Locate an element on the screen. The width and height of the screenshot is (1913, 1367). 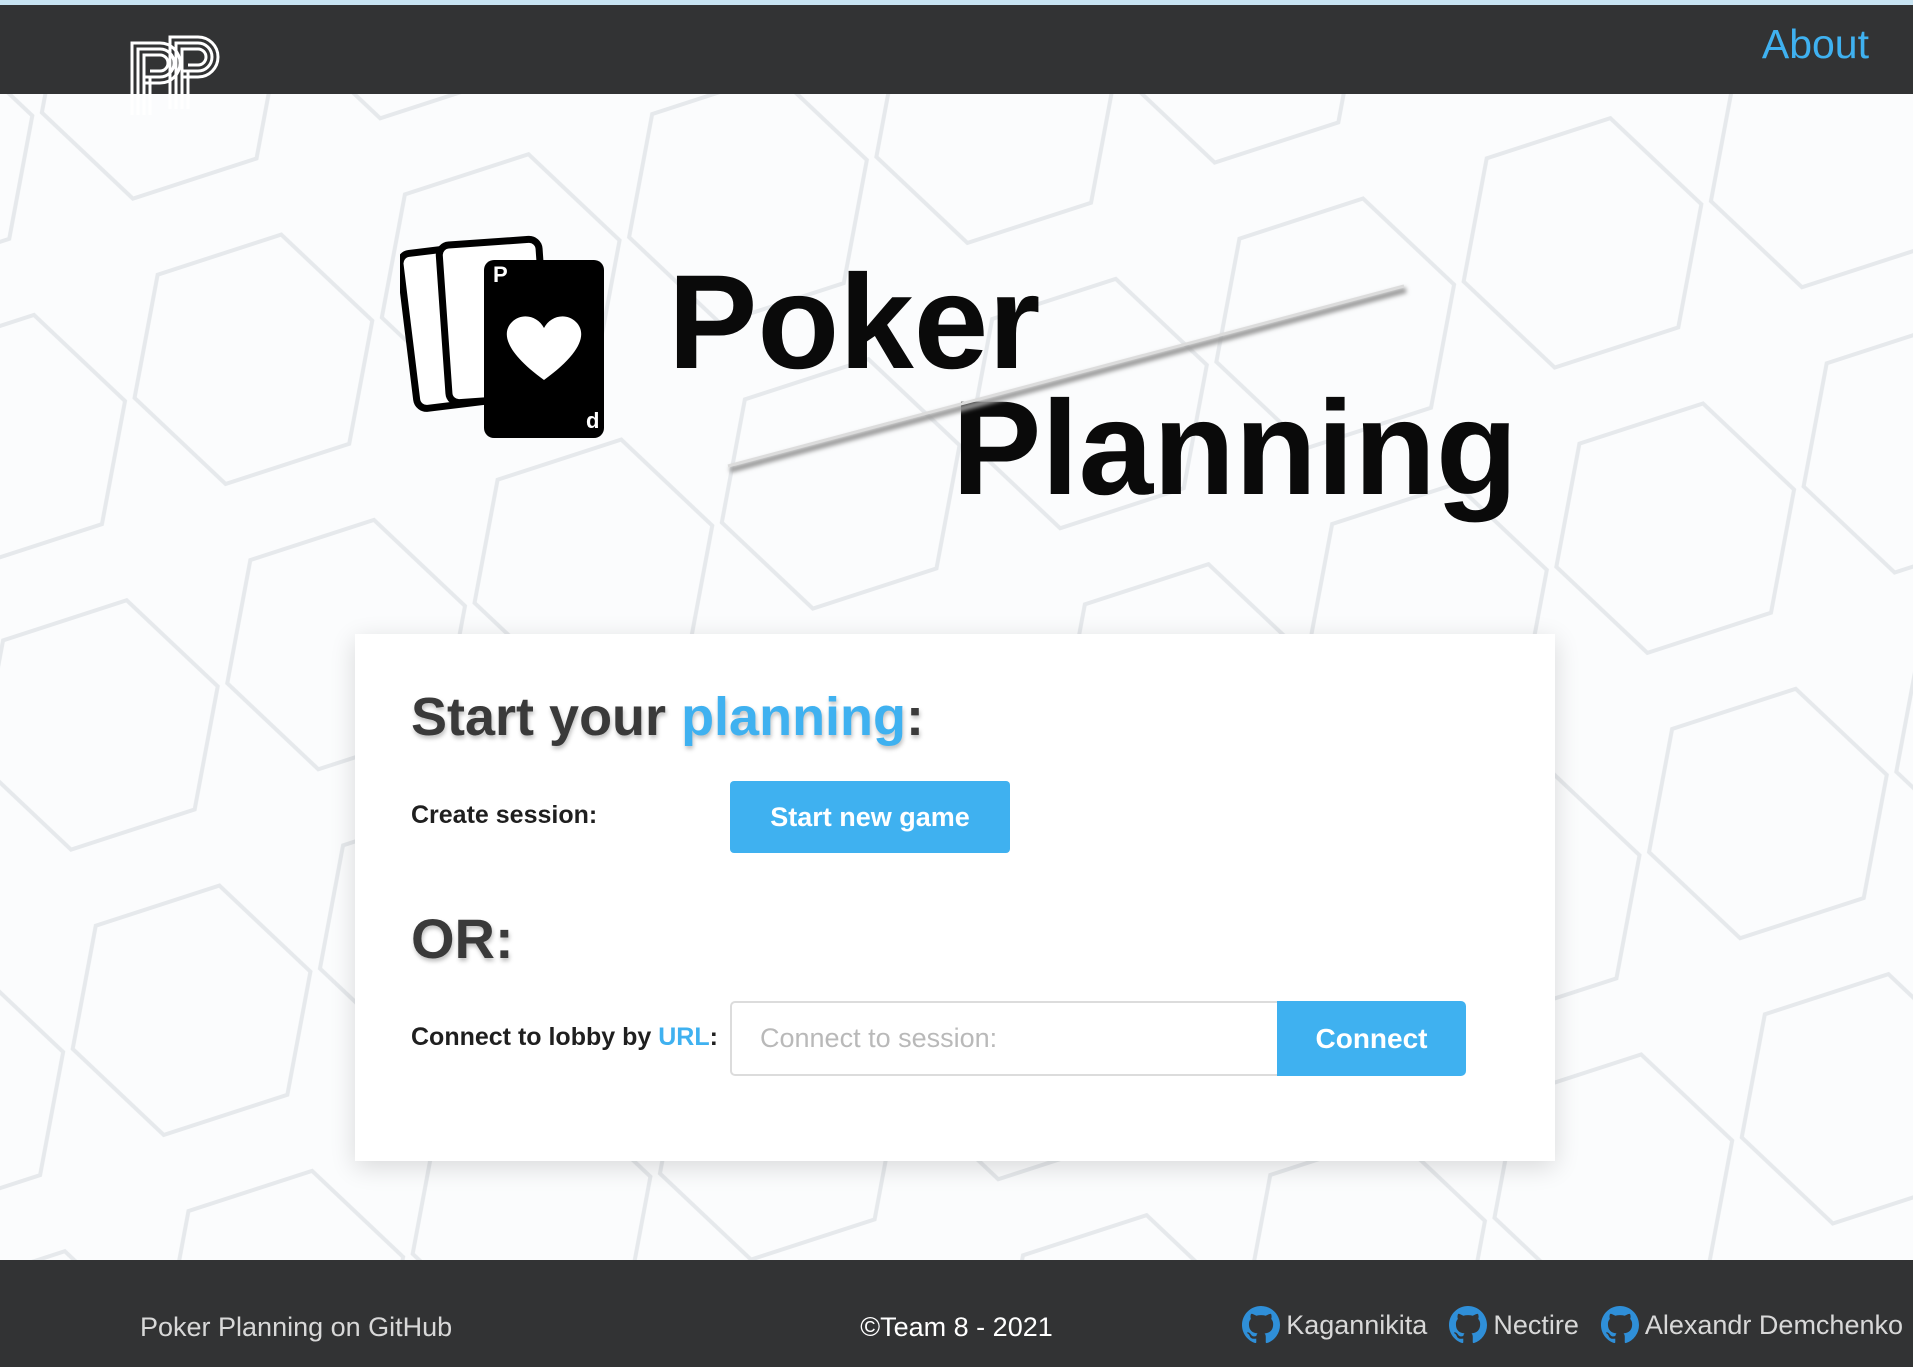
svg-text: d is located at coordinates (592, 420).